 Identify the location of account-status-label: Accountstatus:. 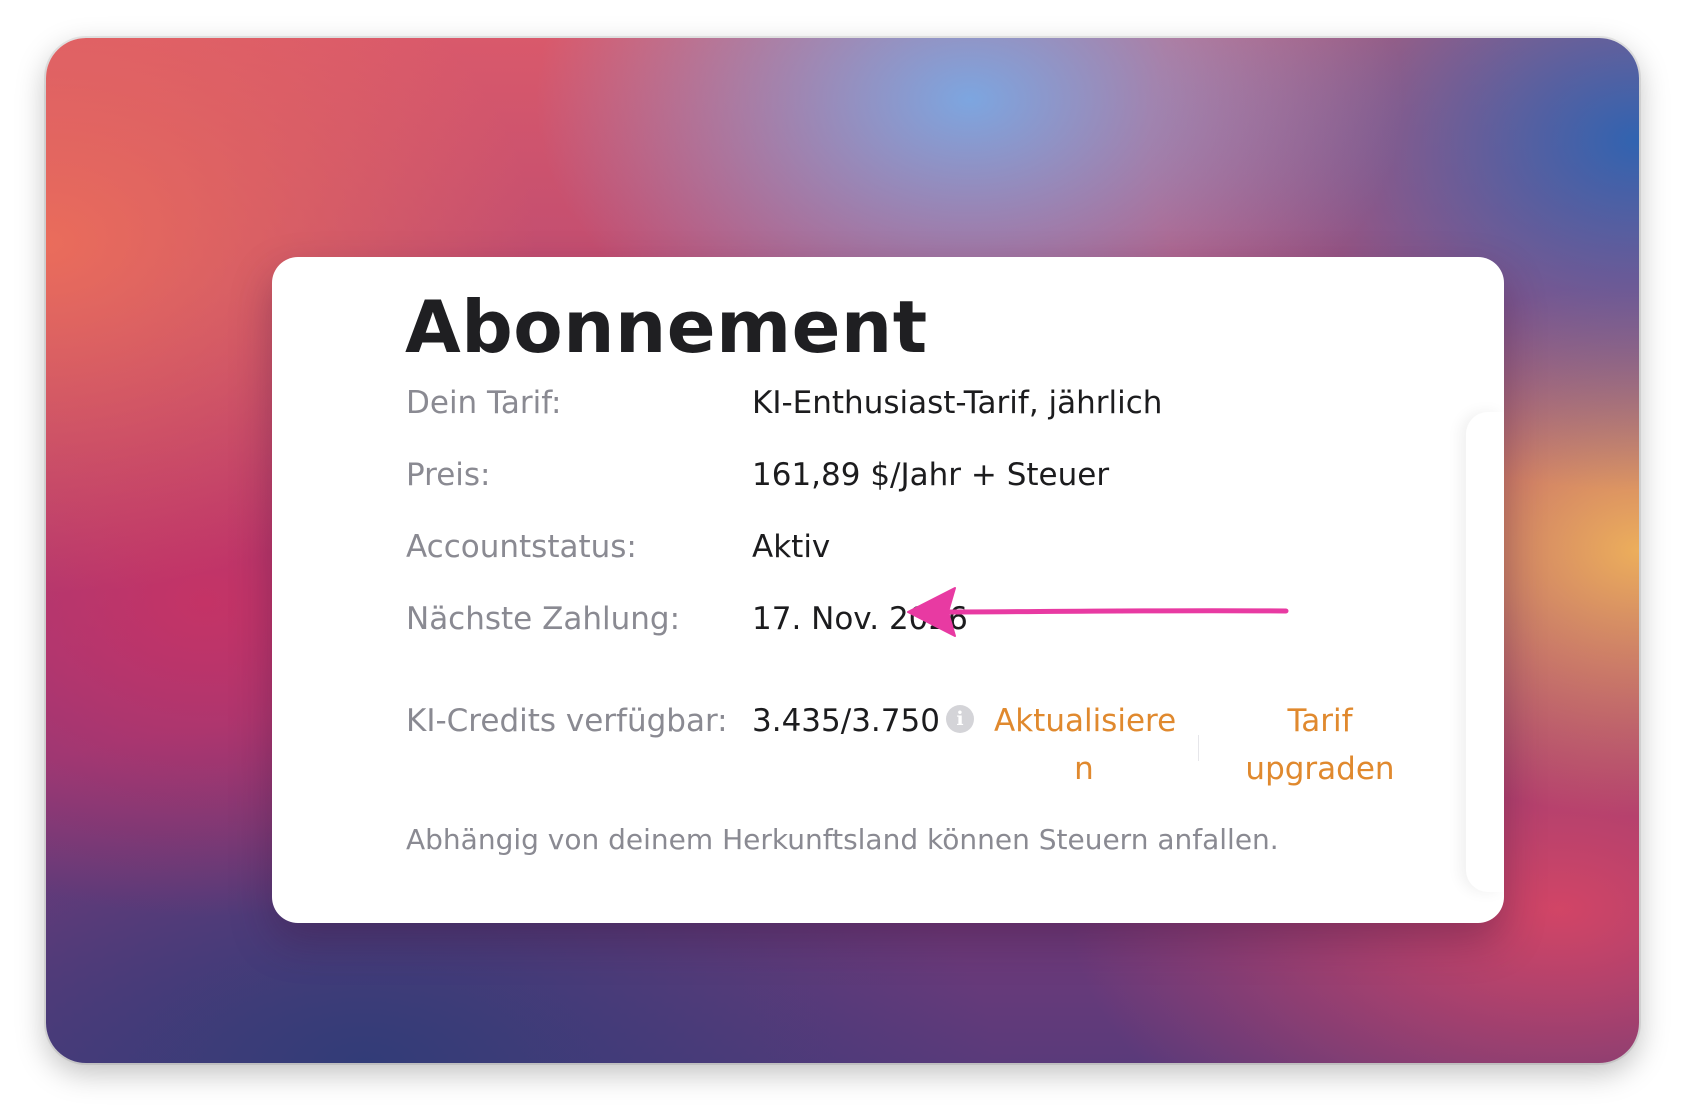
(521, 547).